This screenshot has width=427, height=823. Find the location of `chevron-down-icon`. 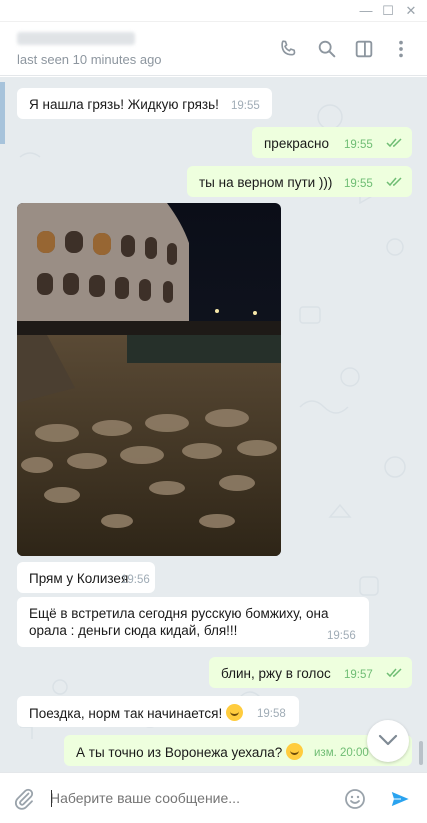

chevron-down-icon is located at coordinates (388, 740).